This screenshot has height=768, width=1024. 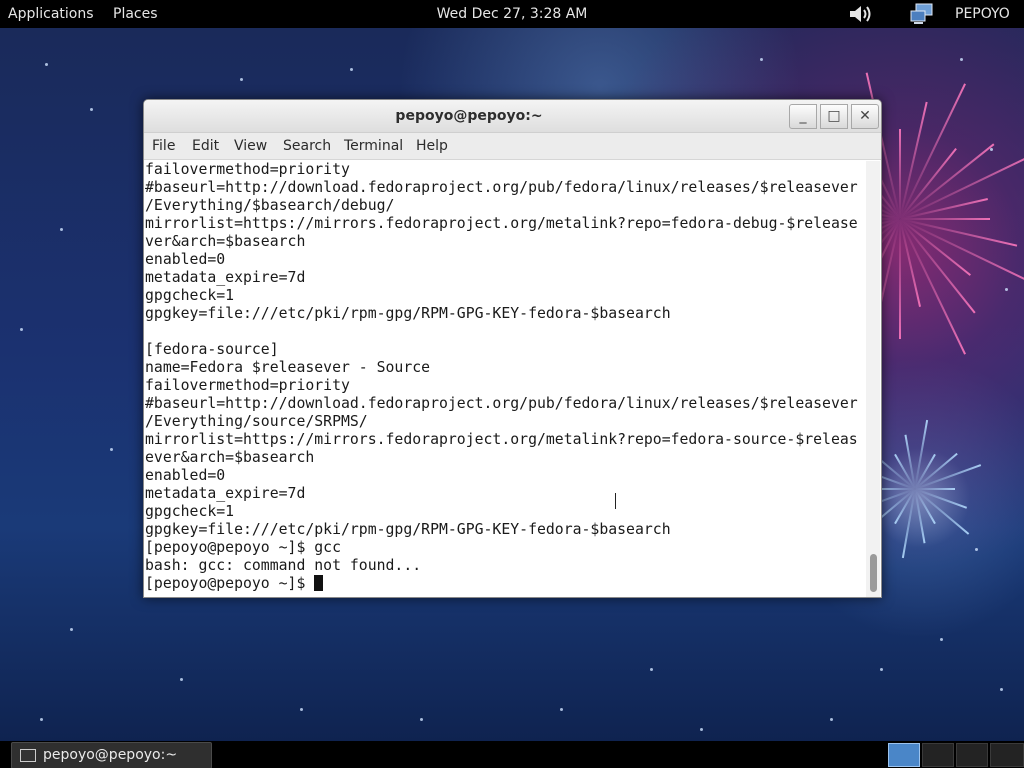 What do you see at coordinates (230, 457) in the screenshot?
I see `terminal-line: ever&arch=$basearch` at bounding box center [230, 457].